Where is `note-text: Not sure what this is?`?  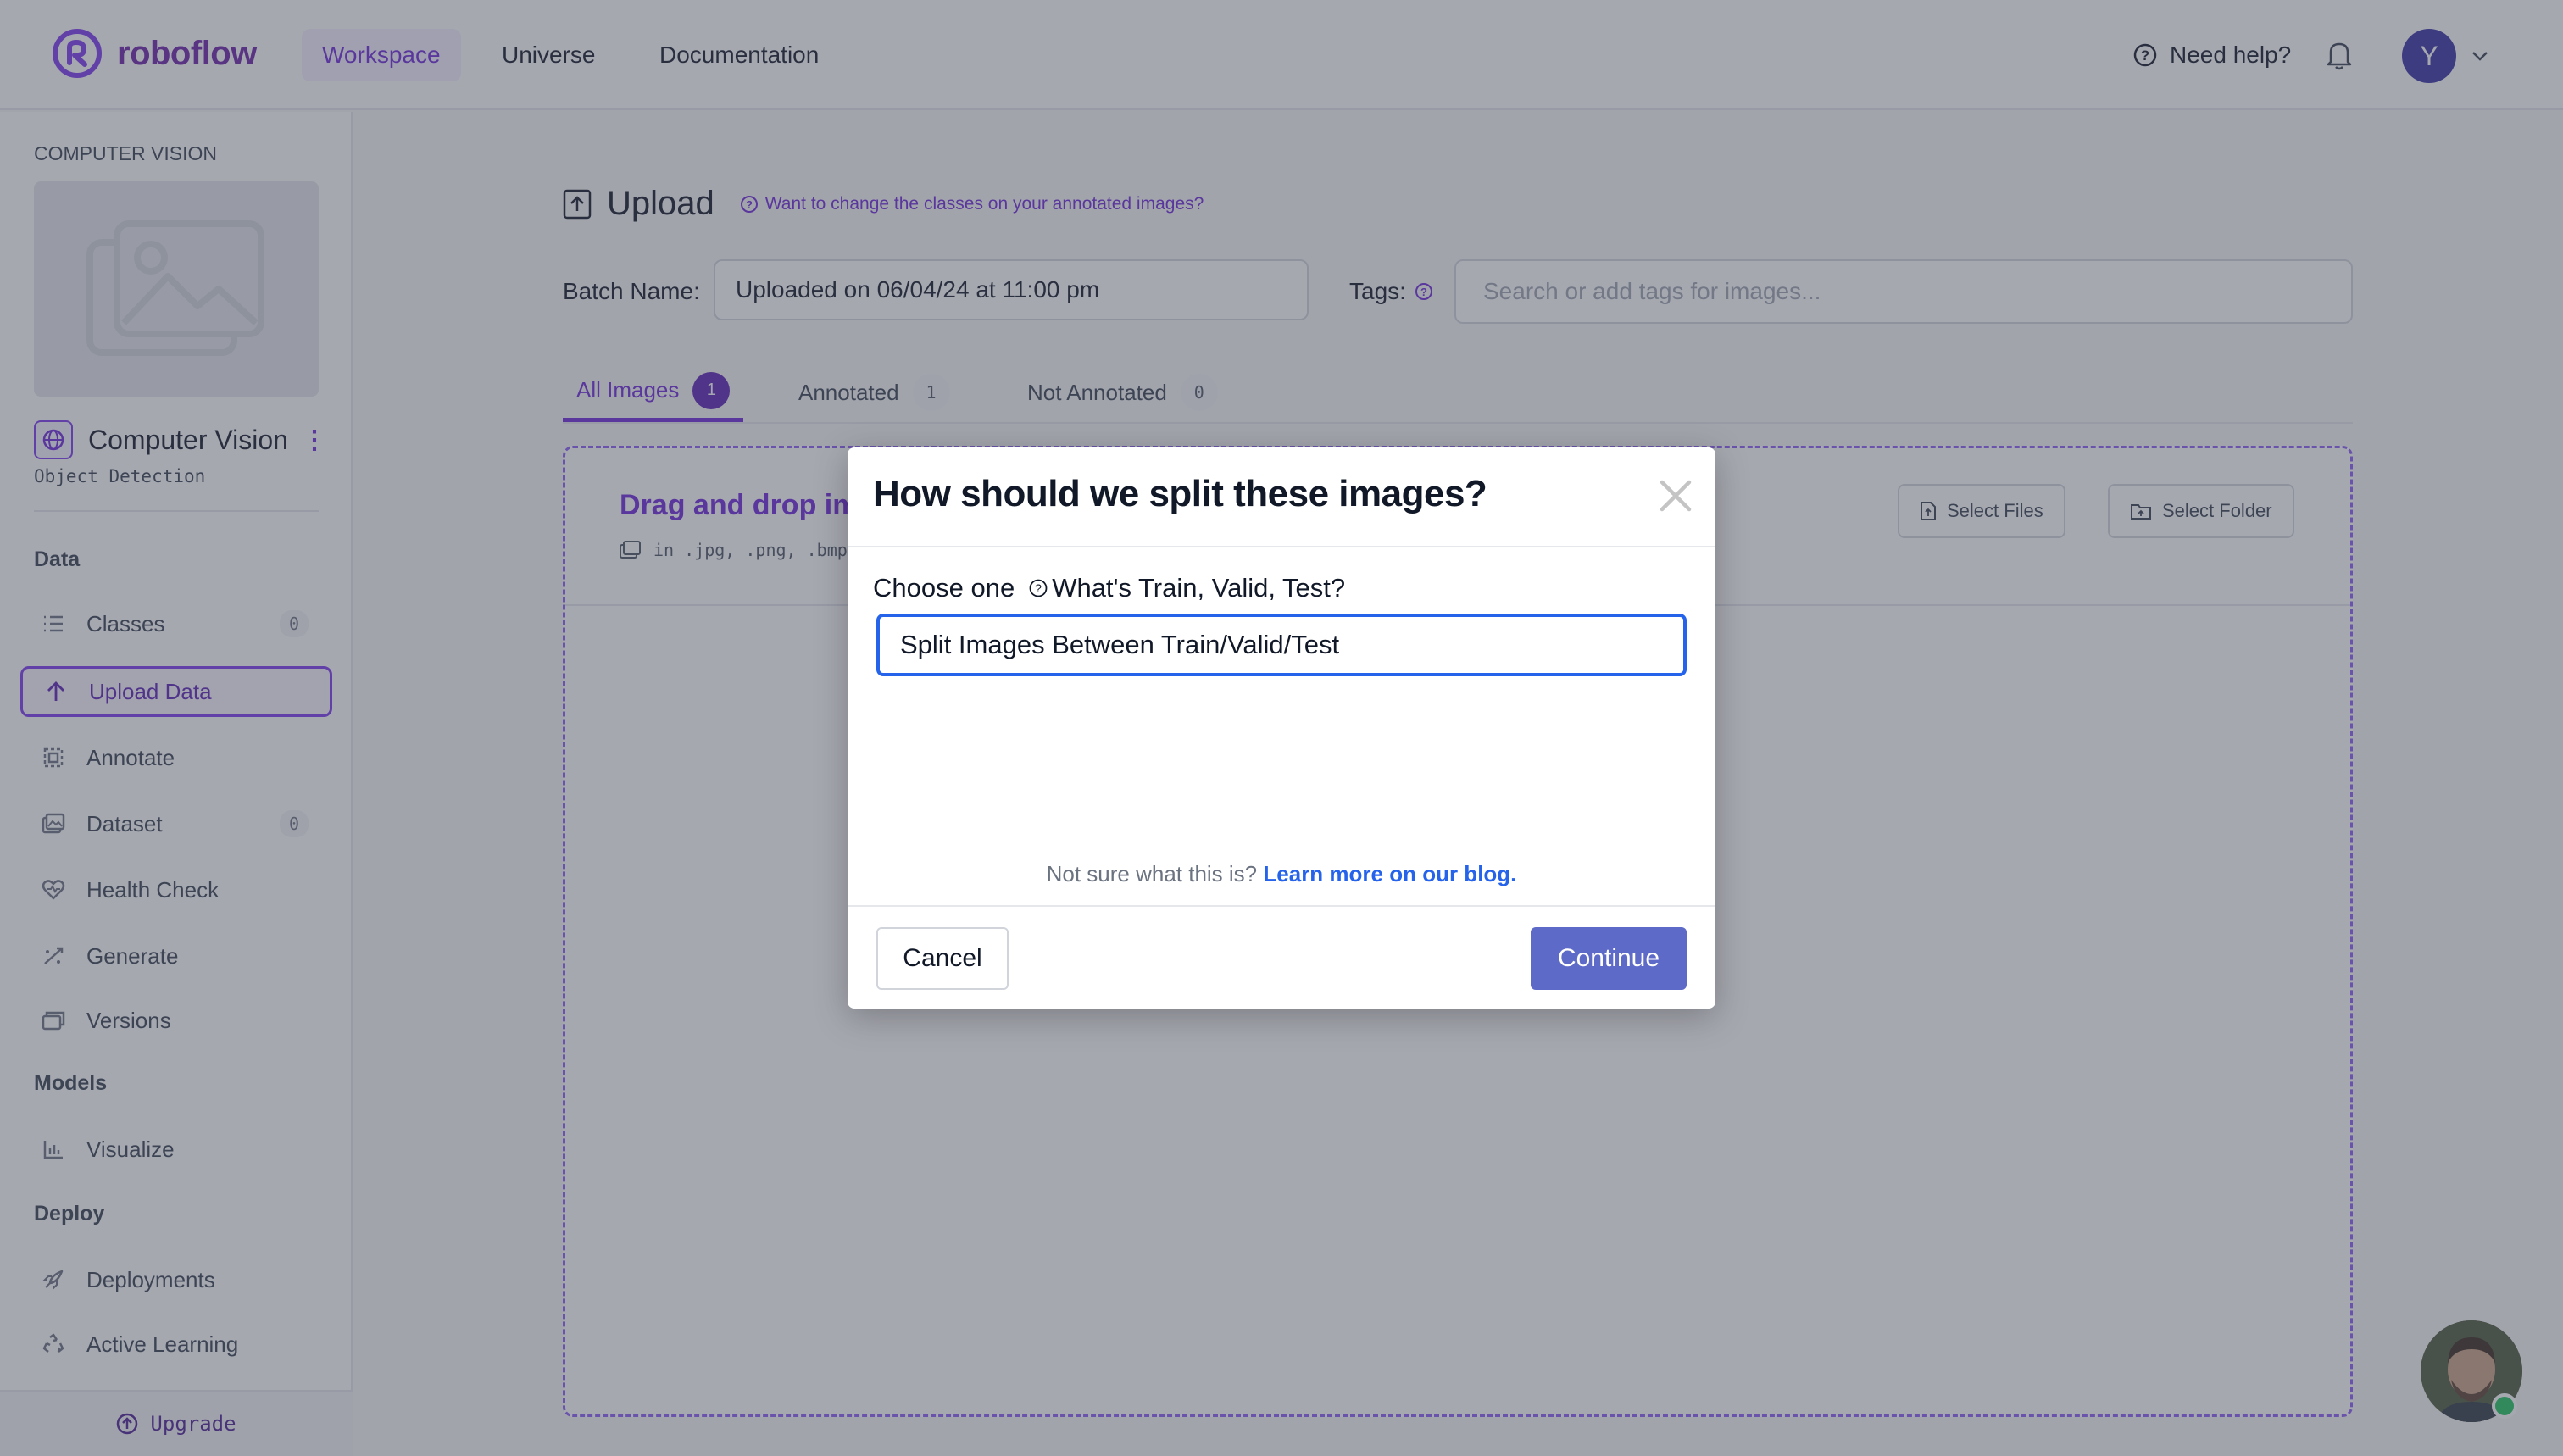
note-text: Not sure what this is? is located at coordinates (1152, 874).